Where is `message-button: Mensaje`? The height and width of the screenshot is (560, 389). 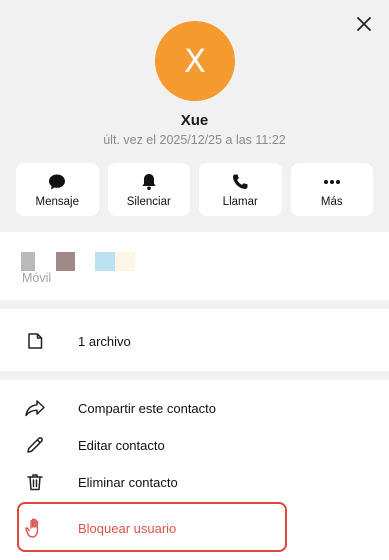
message-button: Mensaje is located at coordinates (57, 189).